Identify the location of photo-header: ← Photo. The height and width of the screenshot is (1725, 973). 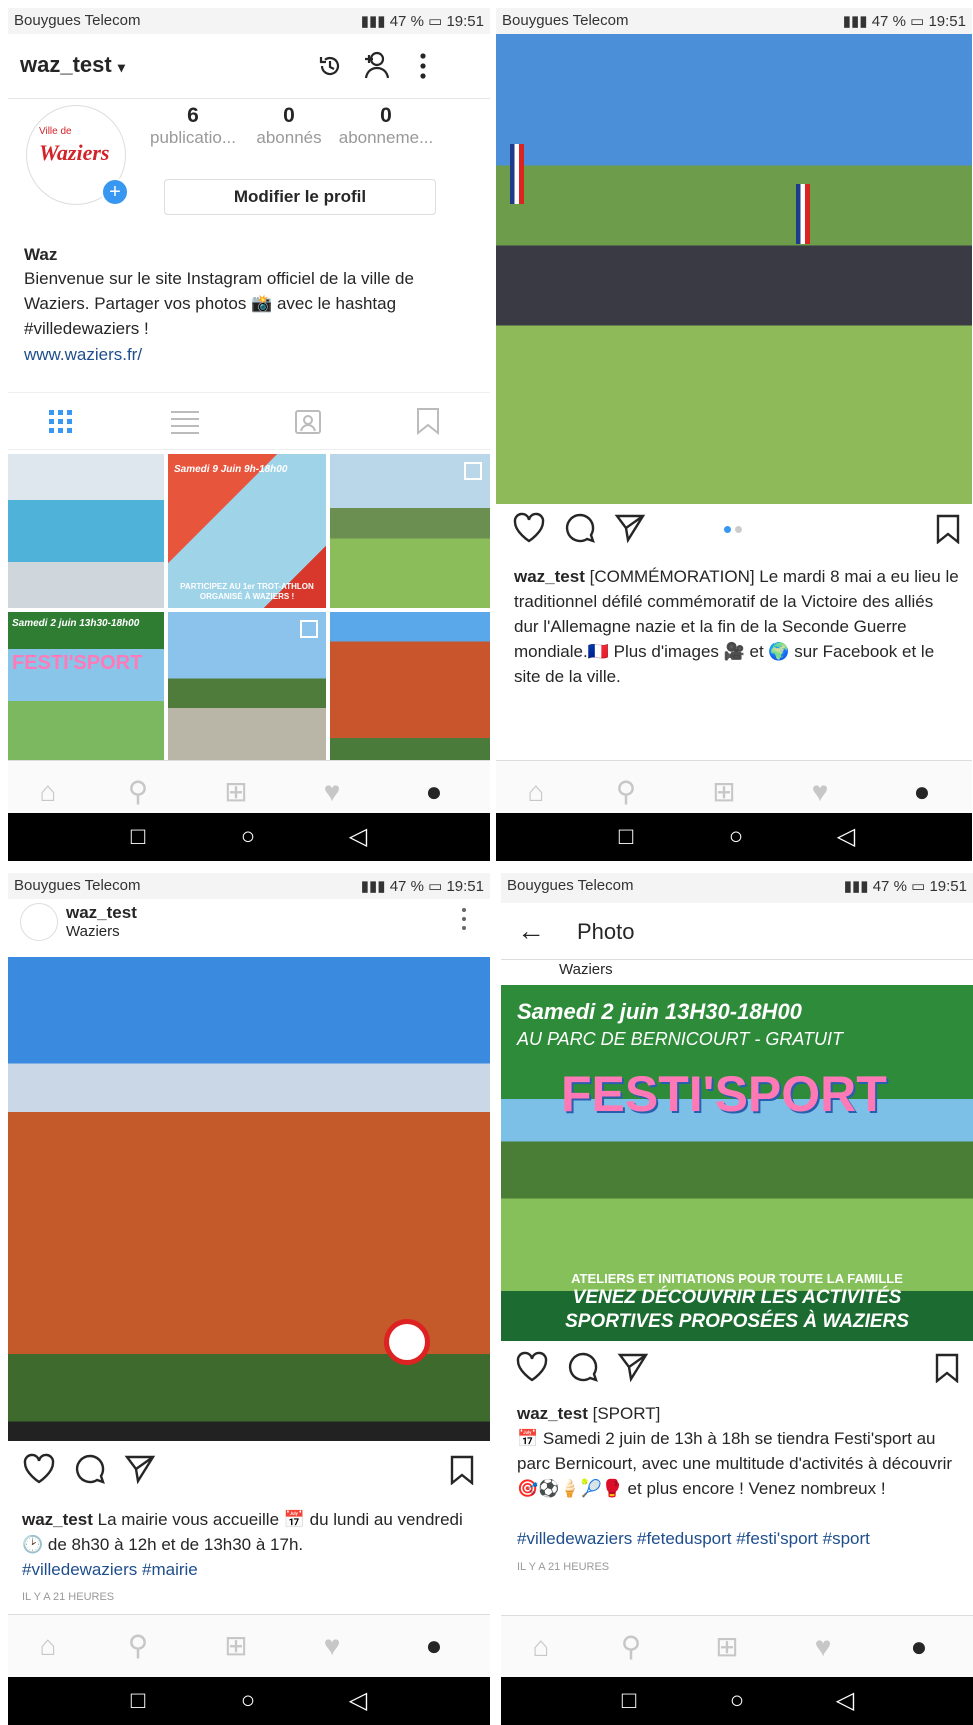
(737, 931).